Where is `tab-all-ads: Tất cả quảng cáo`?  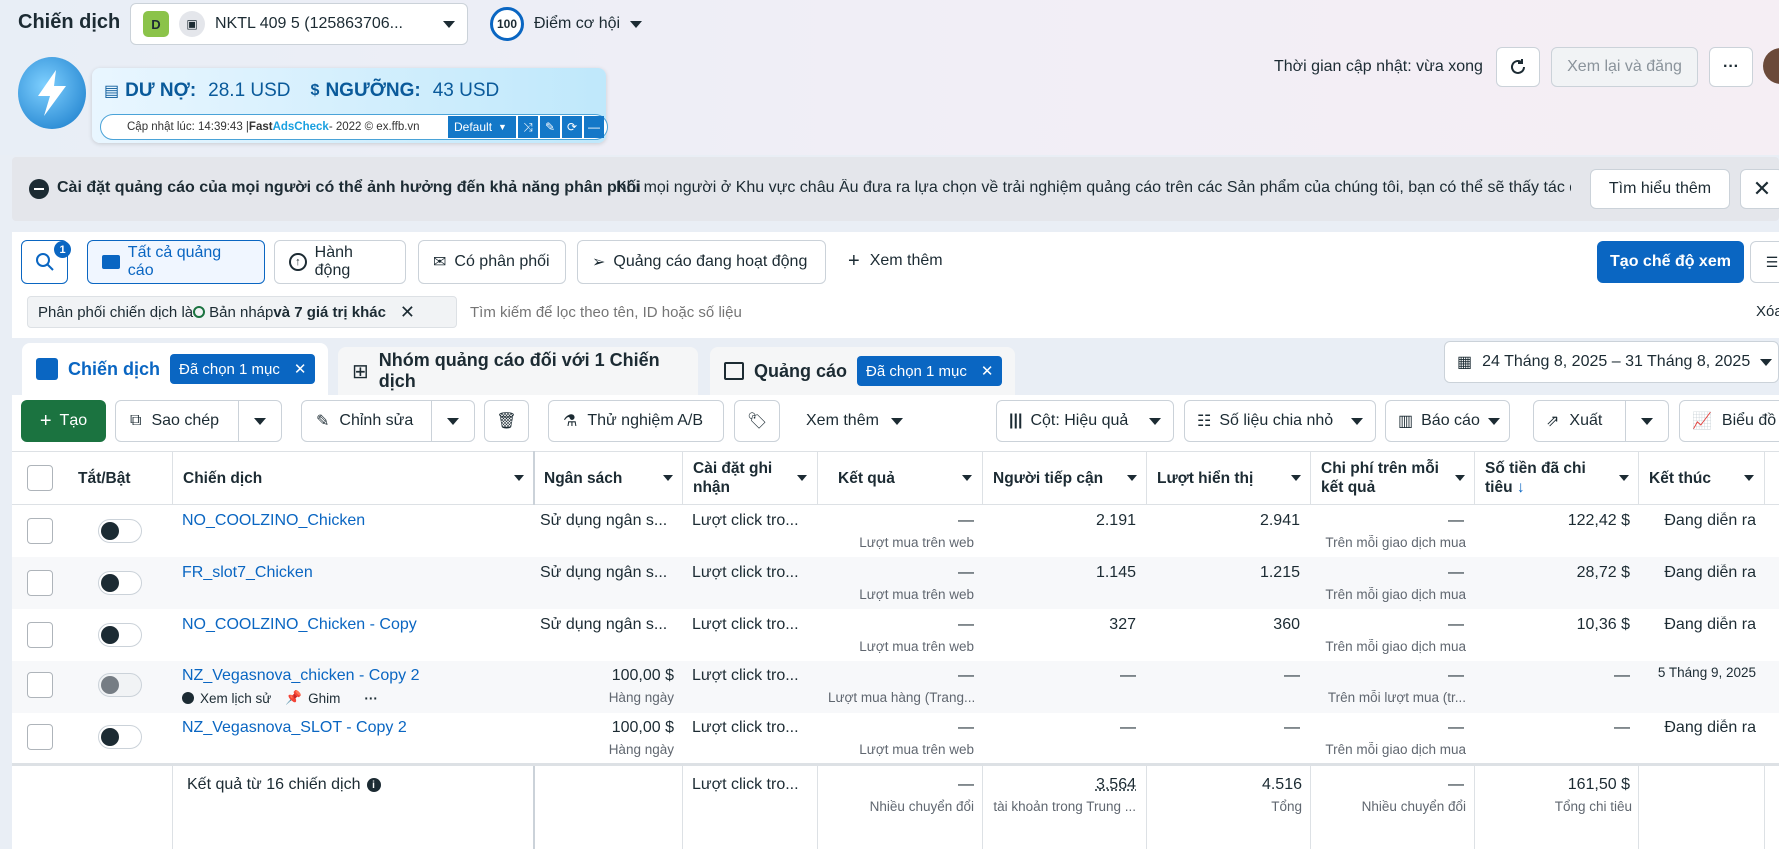
tab-all-ads: Tất cả quảng cáo is located at coordinates (176, 262).